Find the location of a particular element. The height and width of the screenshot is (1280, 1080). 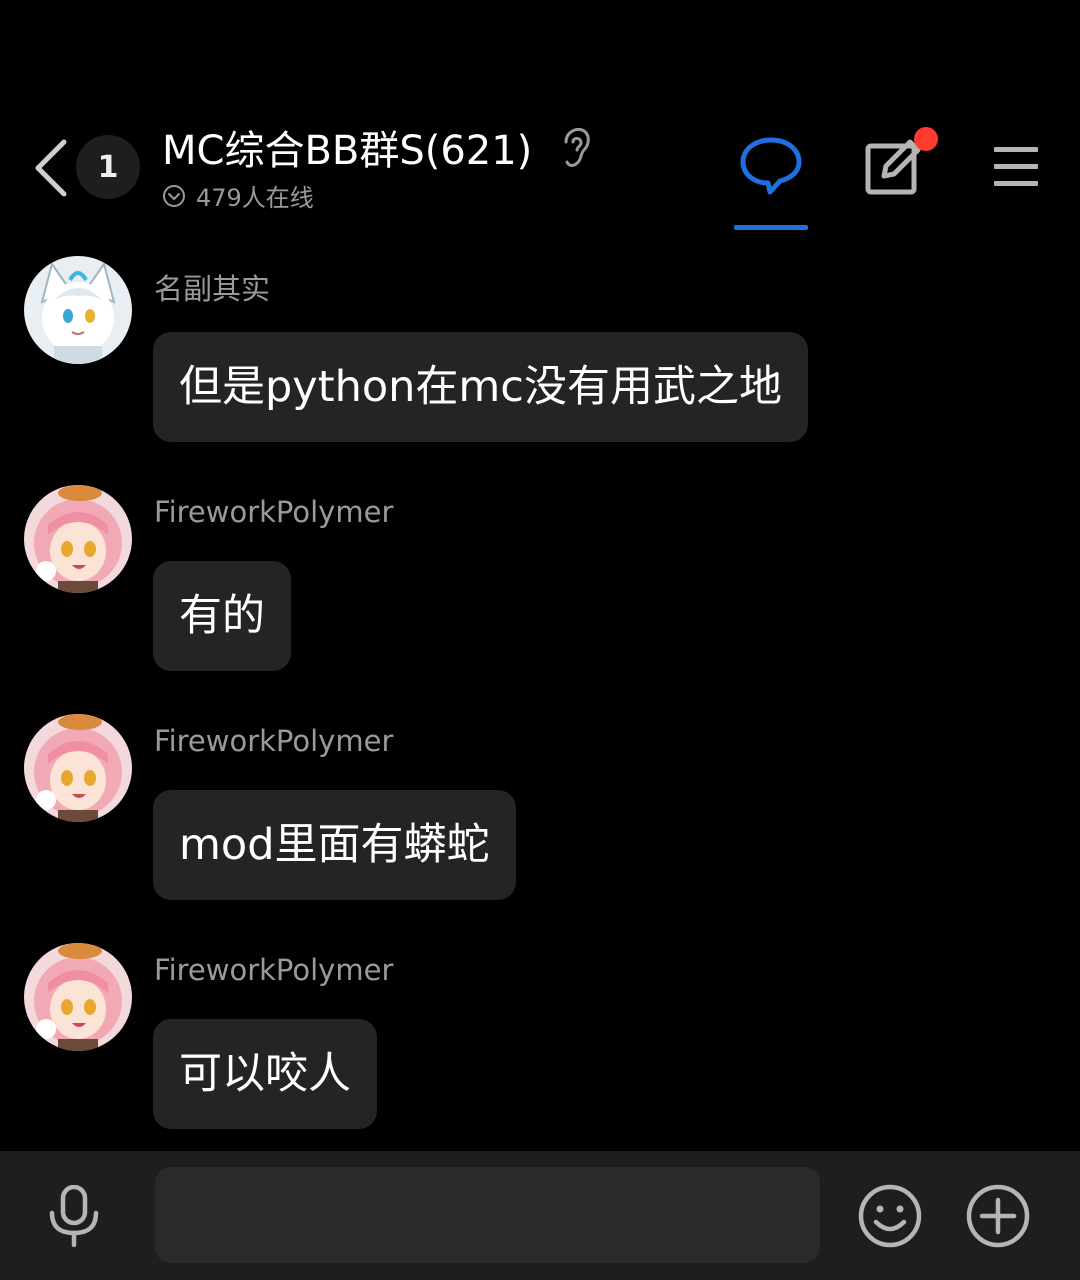

input-bar is located at coordinates (540, 1215).